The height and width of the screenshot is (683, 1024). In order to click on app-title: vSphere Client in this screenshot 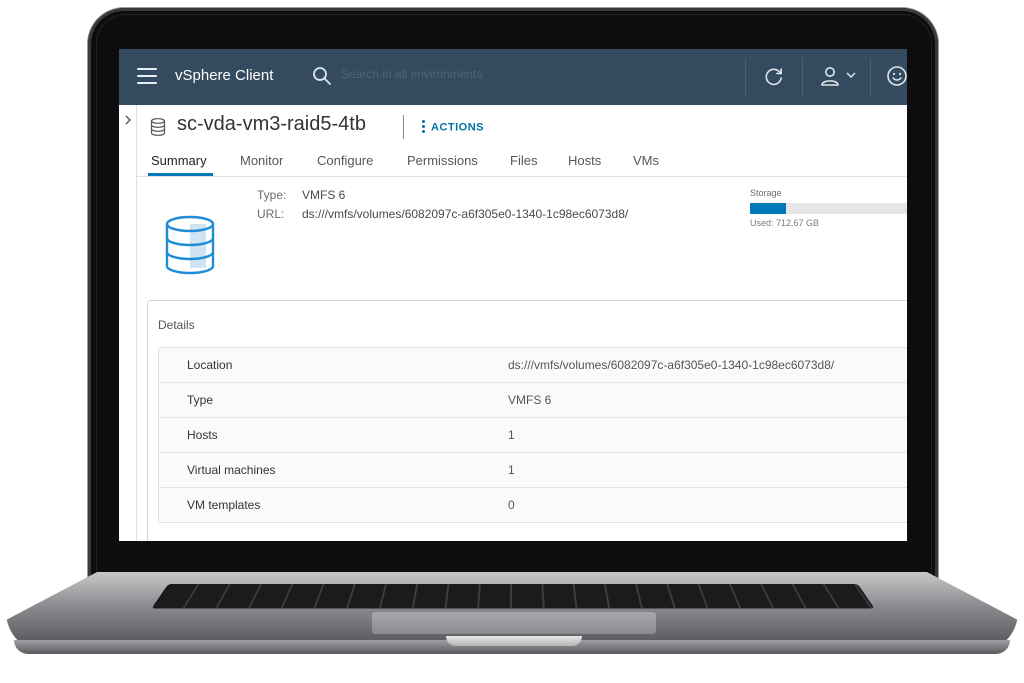, I will do `click(224, 75)`.